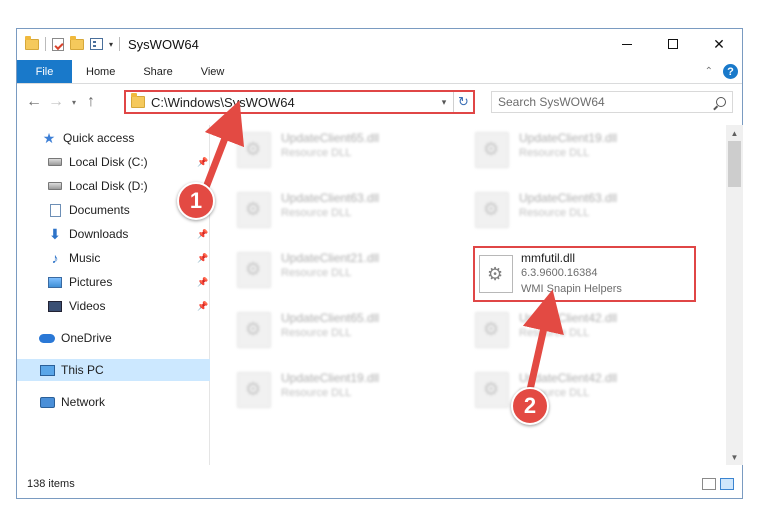 The image size is (769, 506). What do you see at coordinates (734, 457) in the screenshot?
I see `scroll-down-icon: ▼` at bounding box center [734, 457].